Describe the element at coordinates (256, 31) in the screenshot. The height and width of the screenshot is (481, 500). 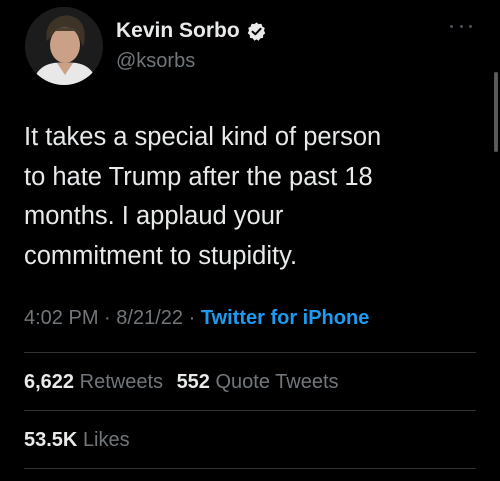
I see `verified-badge-icon` at that location.